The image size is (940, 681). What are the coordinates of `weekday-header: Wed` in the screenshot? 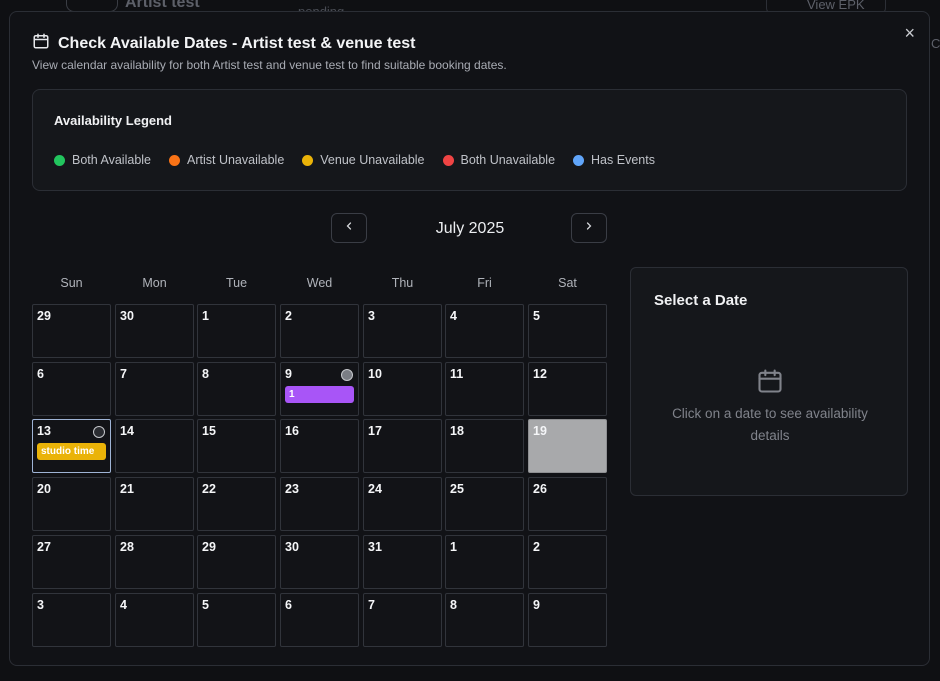 It's located at (319, 283).